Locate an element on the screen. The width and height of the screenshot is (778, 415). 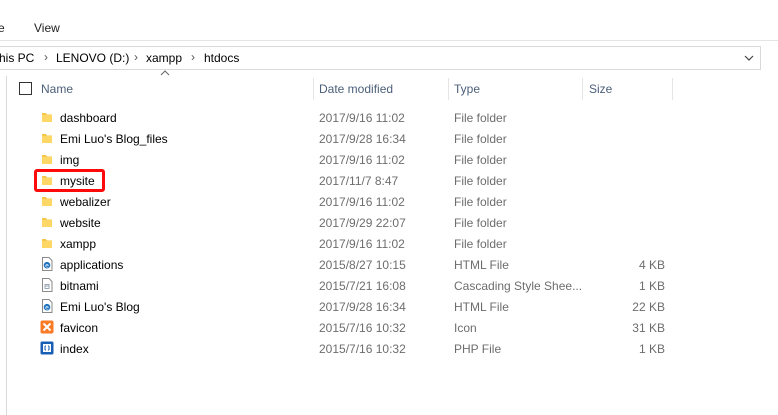
file-row: favicon 2015/7/16 10:32 Icon 31 KB is located at coordinates (389, 327).